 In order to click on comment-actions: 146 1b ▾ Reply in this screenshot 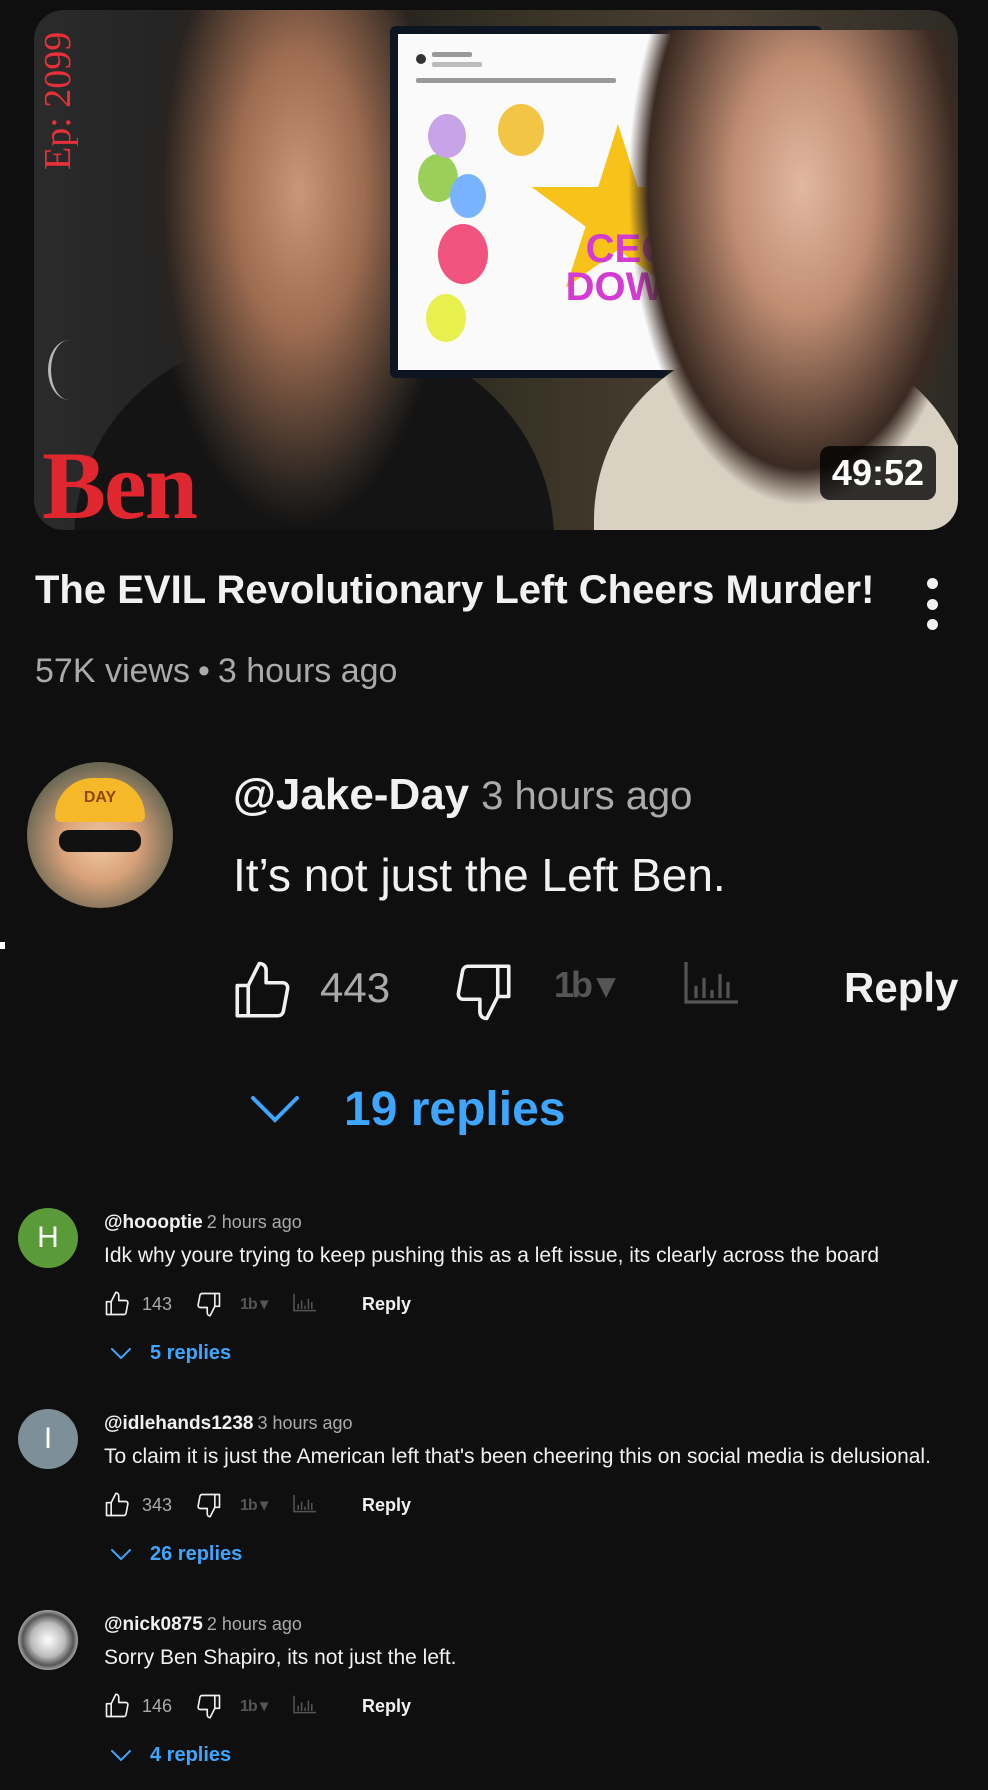, I will do `click(302, 1707)`.